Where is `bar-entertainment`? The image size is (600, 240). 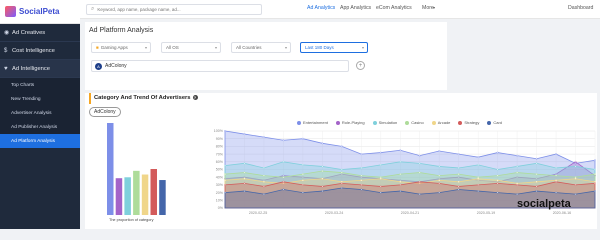 bar-entertainment is located at coordinates (110, 169).